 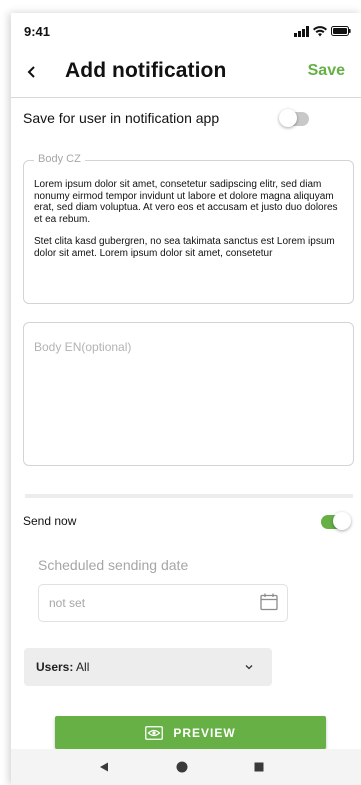 What do you see at coordinates (163, 603) in the screenshot?
I see `scheduled-date-field: not set` at bounding box center [163, 603].